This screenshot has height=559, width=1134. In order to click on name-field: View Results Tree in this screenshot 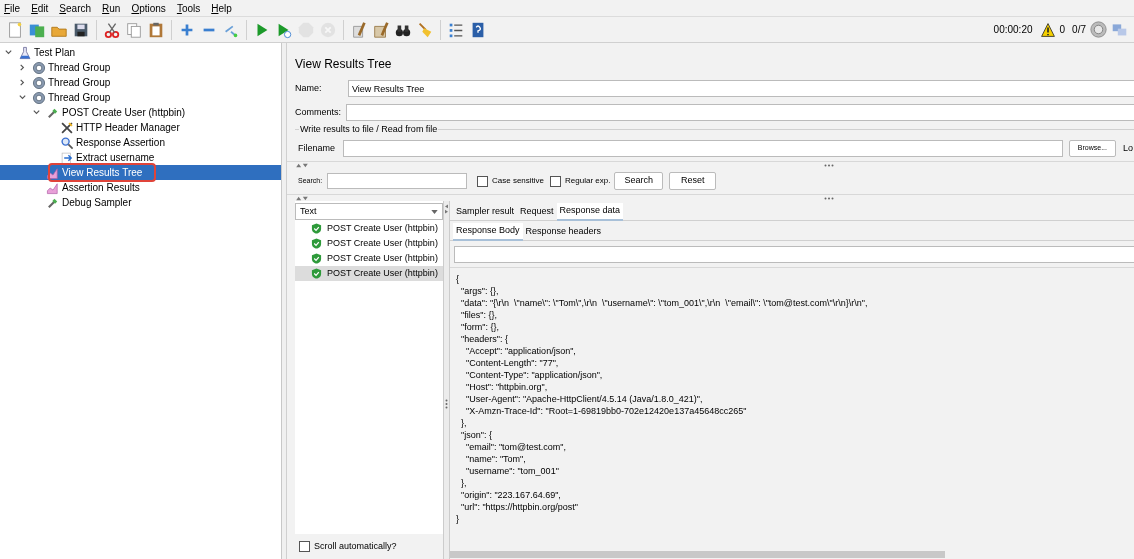, I will do `click(741, 88)`.